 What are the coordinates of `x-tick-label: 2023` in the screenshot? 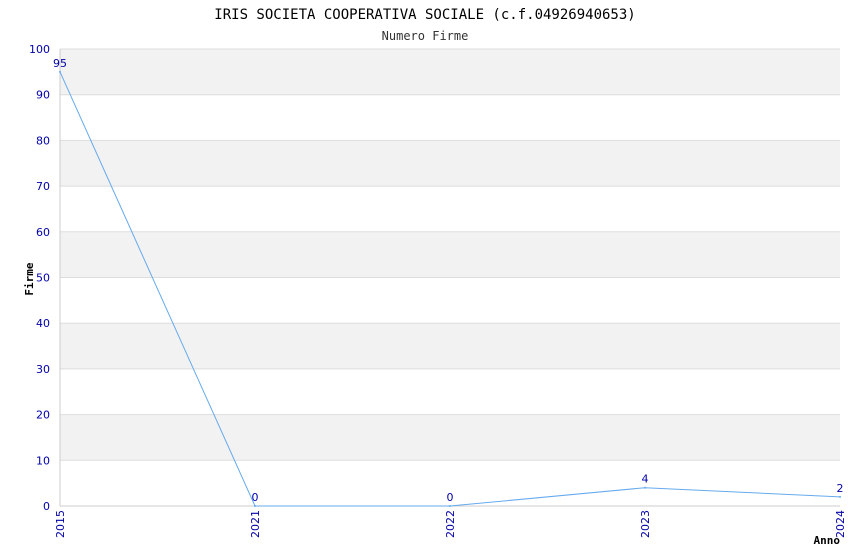 It's located at (645, 524).